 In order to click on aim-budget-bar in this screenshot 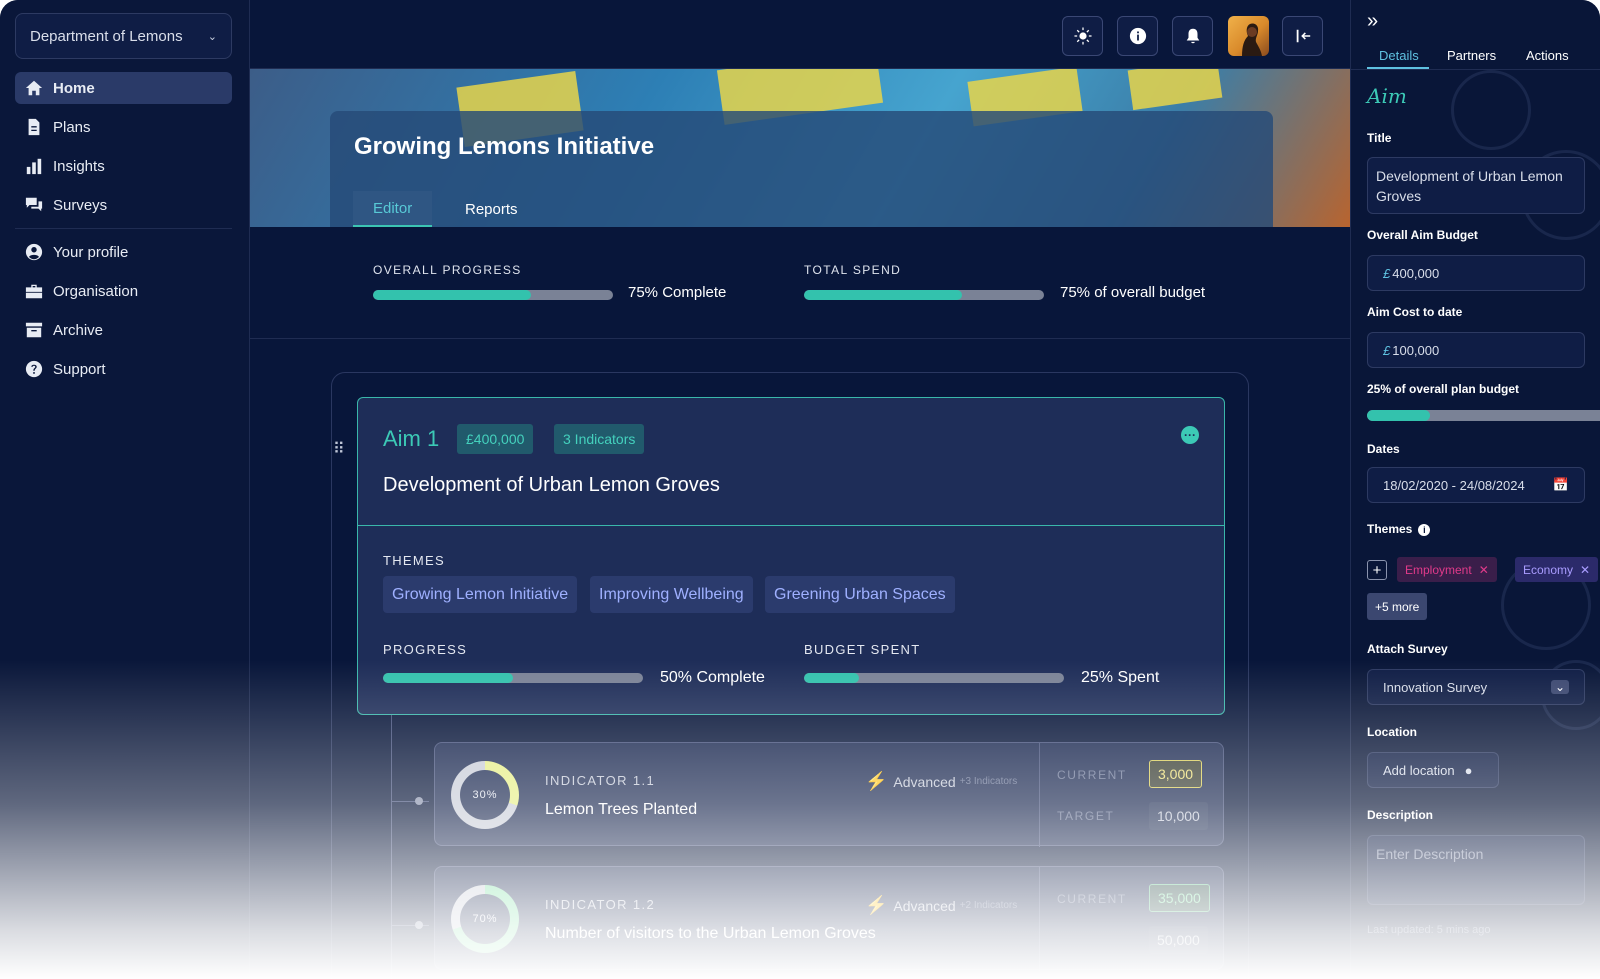, I will do `click(934, 678)`.